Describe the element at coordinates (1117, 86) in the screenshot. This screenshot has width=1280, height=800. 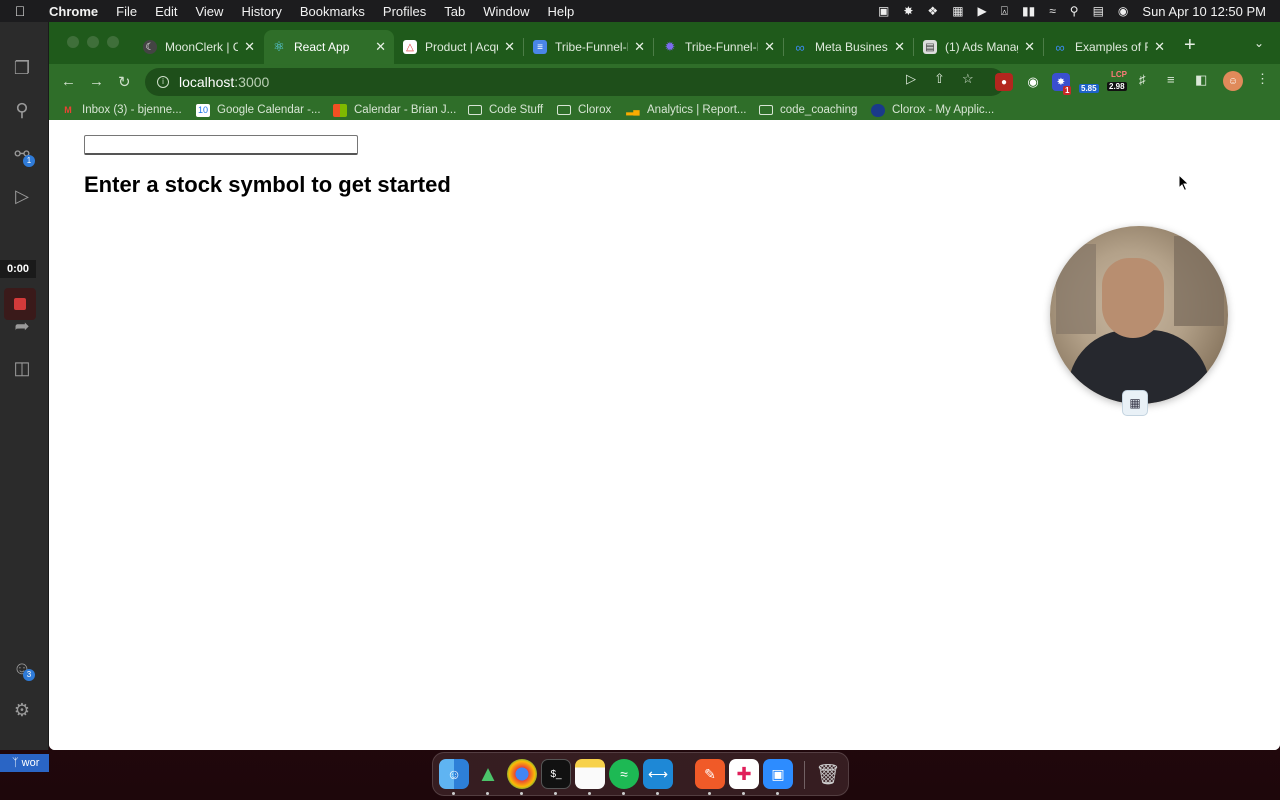
I see `lcp-value: 2.98` at that location.